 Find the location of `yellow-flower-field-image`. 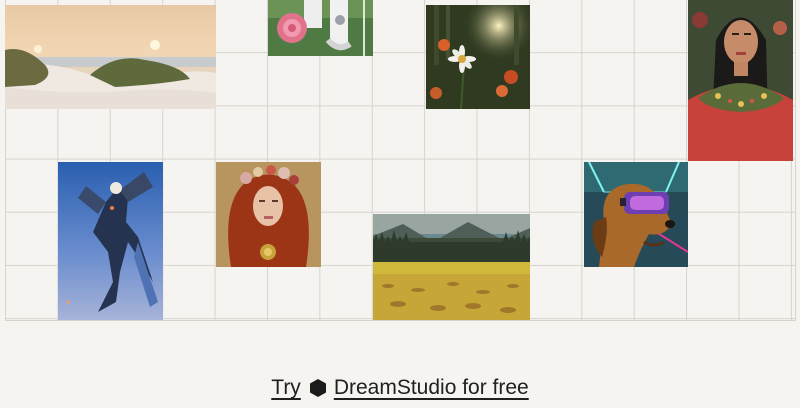

yellow-flower-field-image is located at coordinates (451, 267).